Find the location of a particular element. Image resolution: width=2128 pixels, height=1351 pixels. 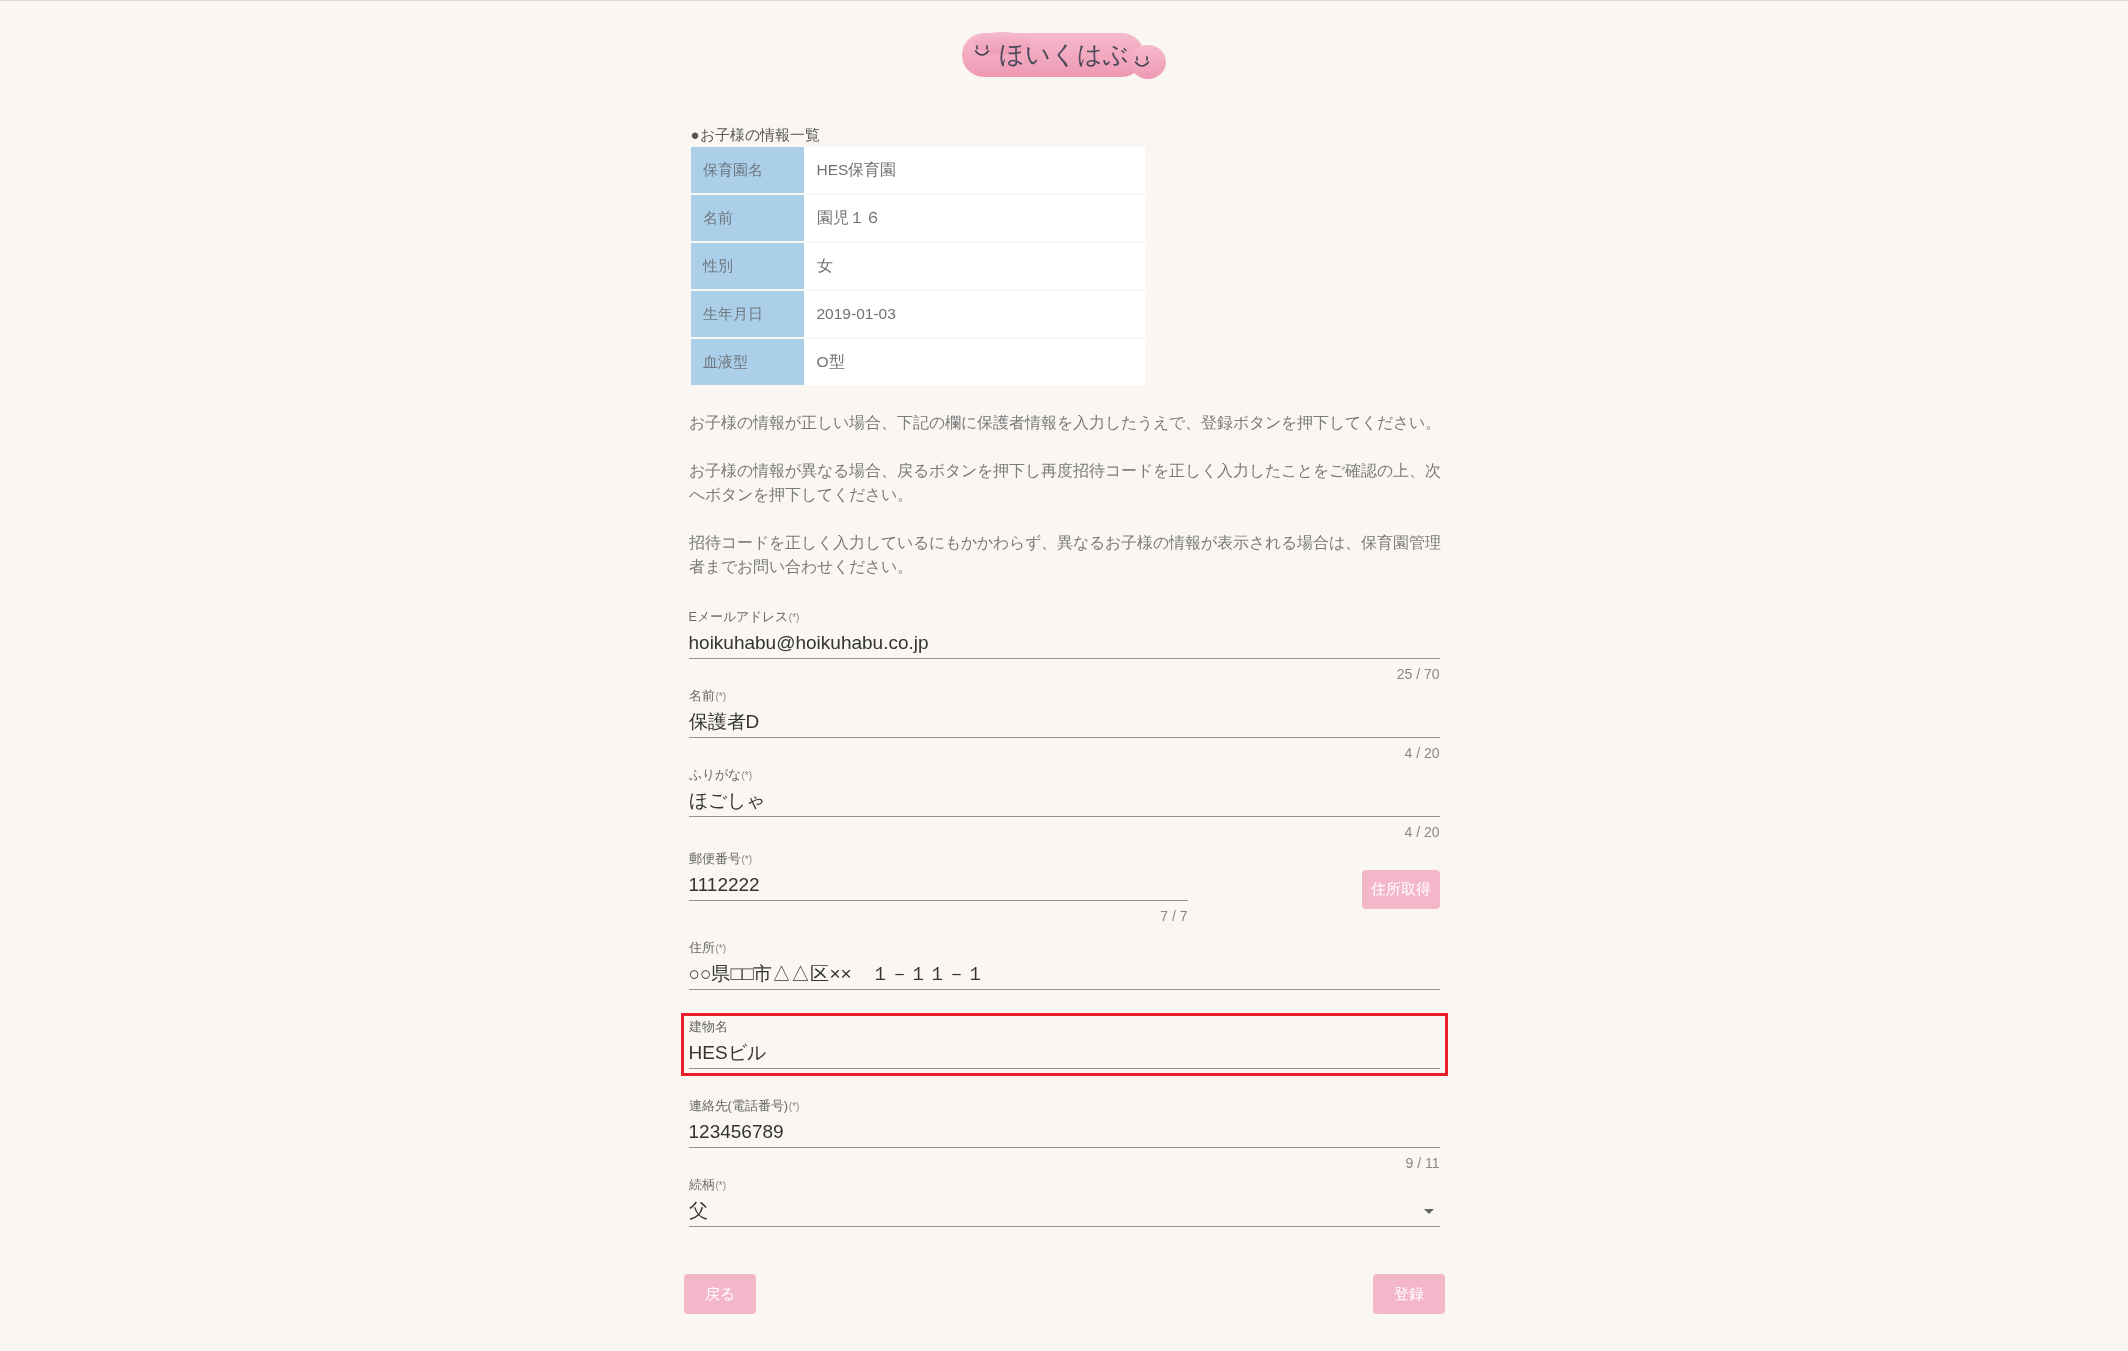

char-counter: 25 / 70 is located at coordinates (1418, 674).